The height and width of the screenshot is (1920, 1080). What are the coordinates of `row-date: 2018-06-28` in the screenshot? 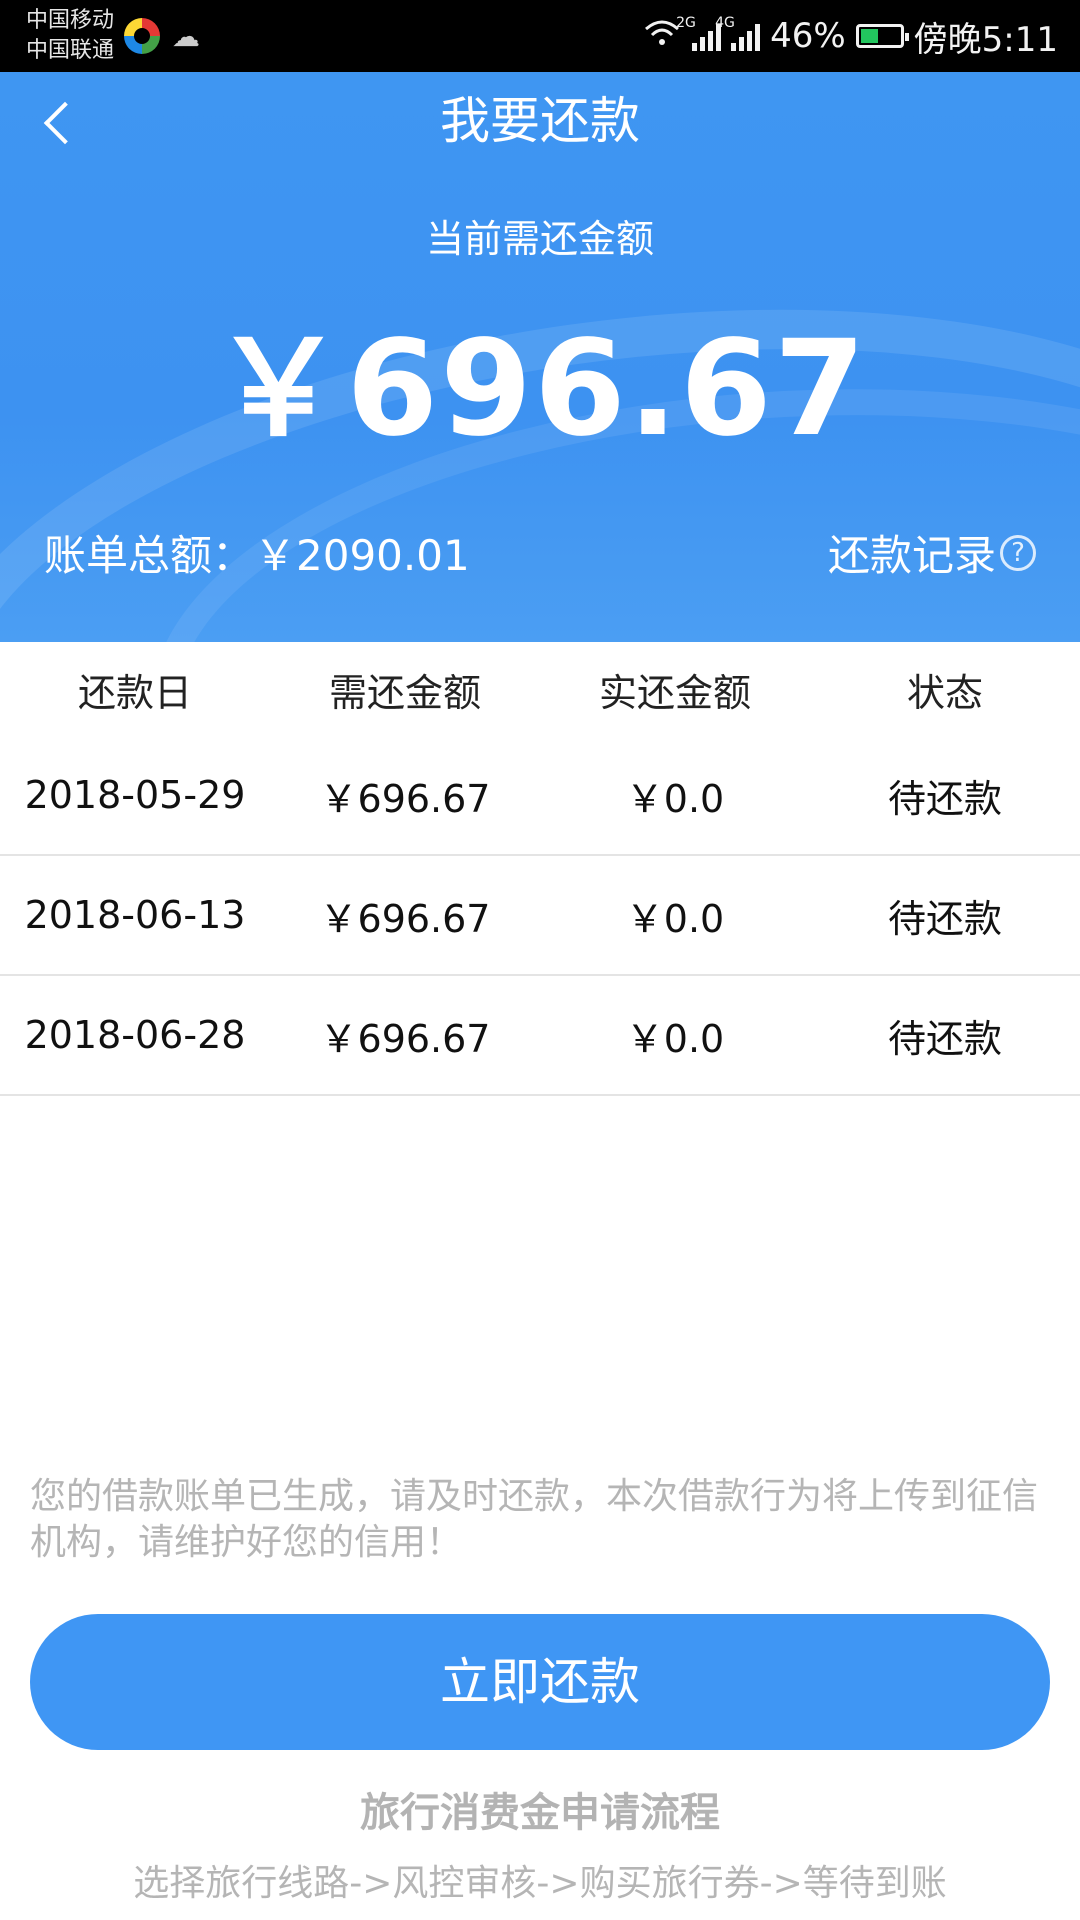 It's located at (135, 1035).